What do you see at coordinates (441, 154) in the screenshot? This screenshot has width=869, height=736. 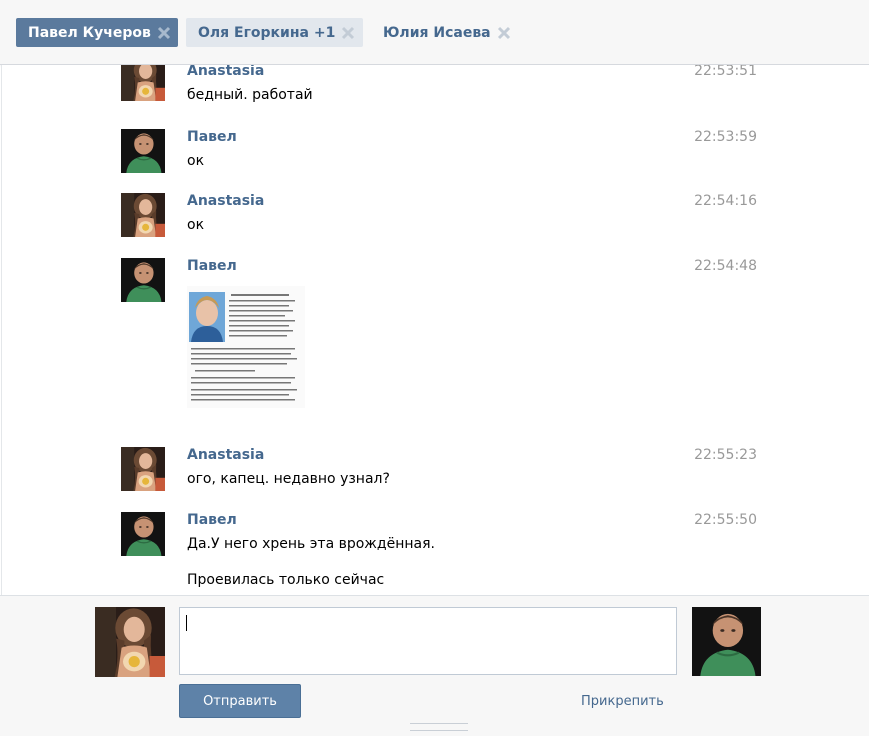 I see `message-item: Павел 22:53:59 ок` at bounding box center [441, 154].